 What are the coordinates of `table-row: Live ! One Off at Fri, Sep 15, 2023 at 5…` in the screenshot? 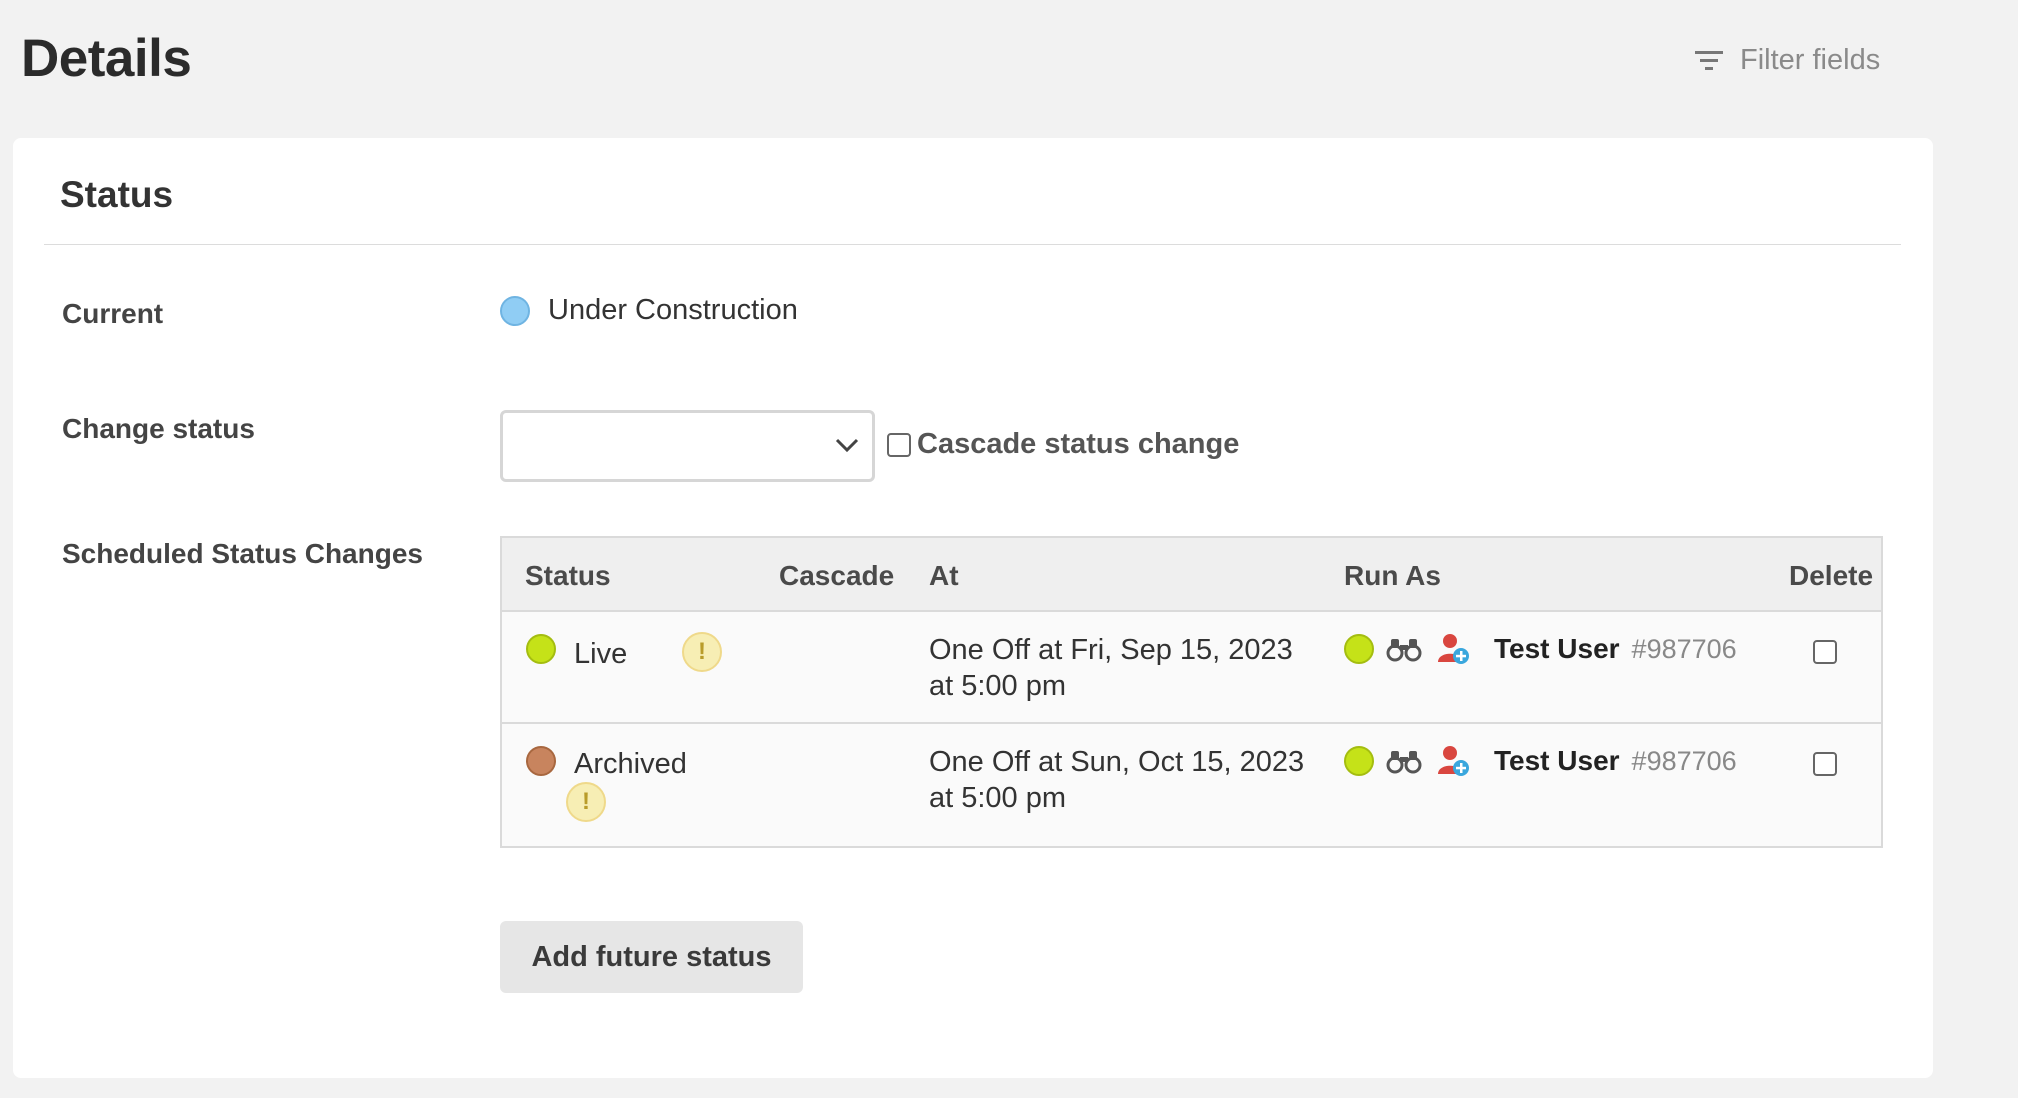 It's located at (1191, 668).